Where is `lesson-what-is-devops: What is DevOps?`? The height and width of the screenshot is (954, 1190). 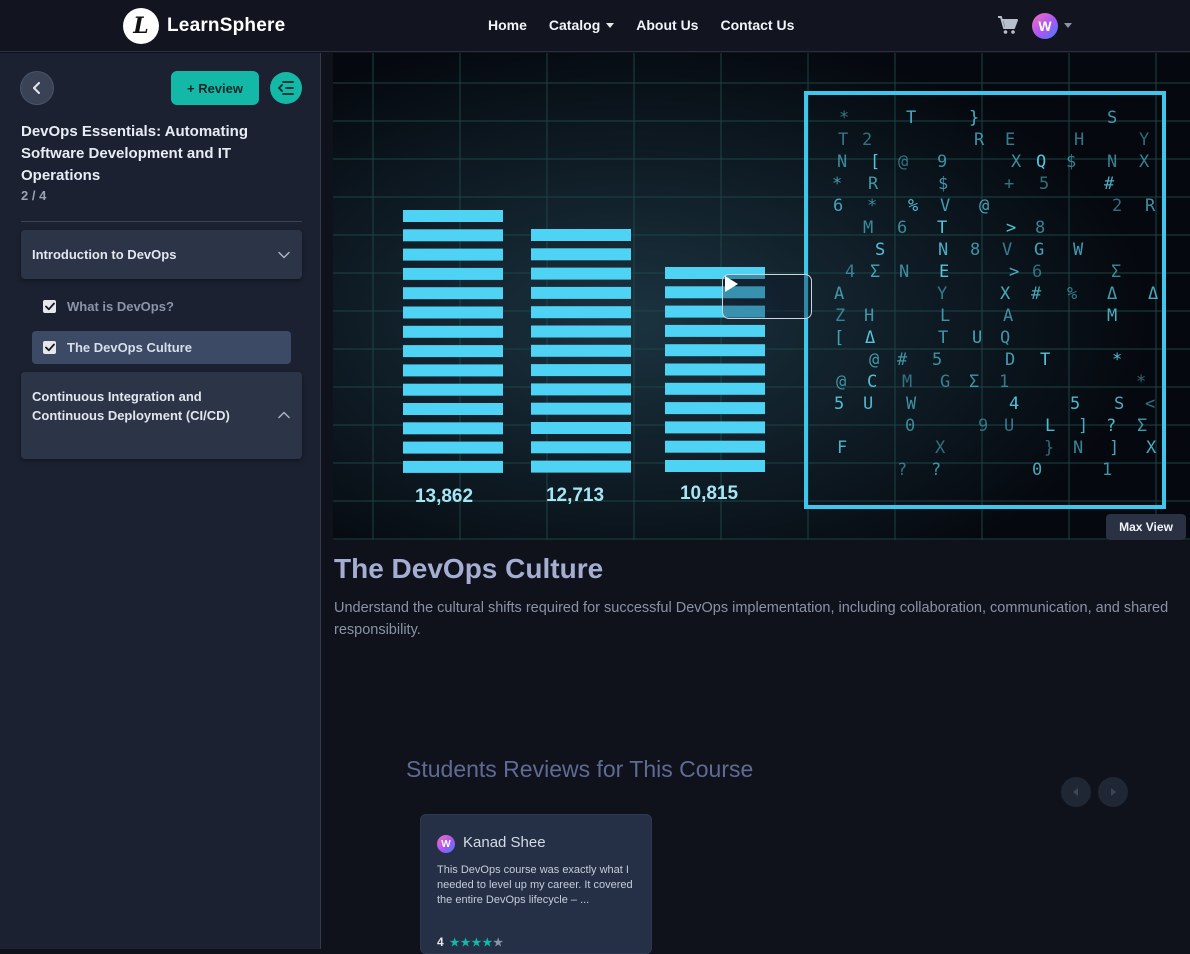
lesson-what-is-devops: What is DevOps? is located at coordinates (161, 306).